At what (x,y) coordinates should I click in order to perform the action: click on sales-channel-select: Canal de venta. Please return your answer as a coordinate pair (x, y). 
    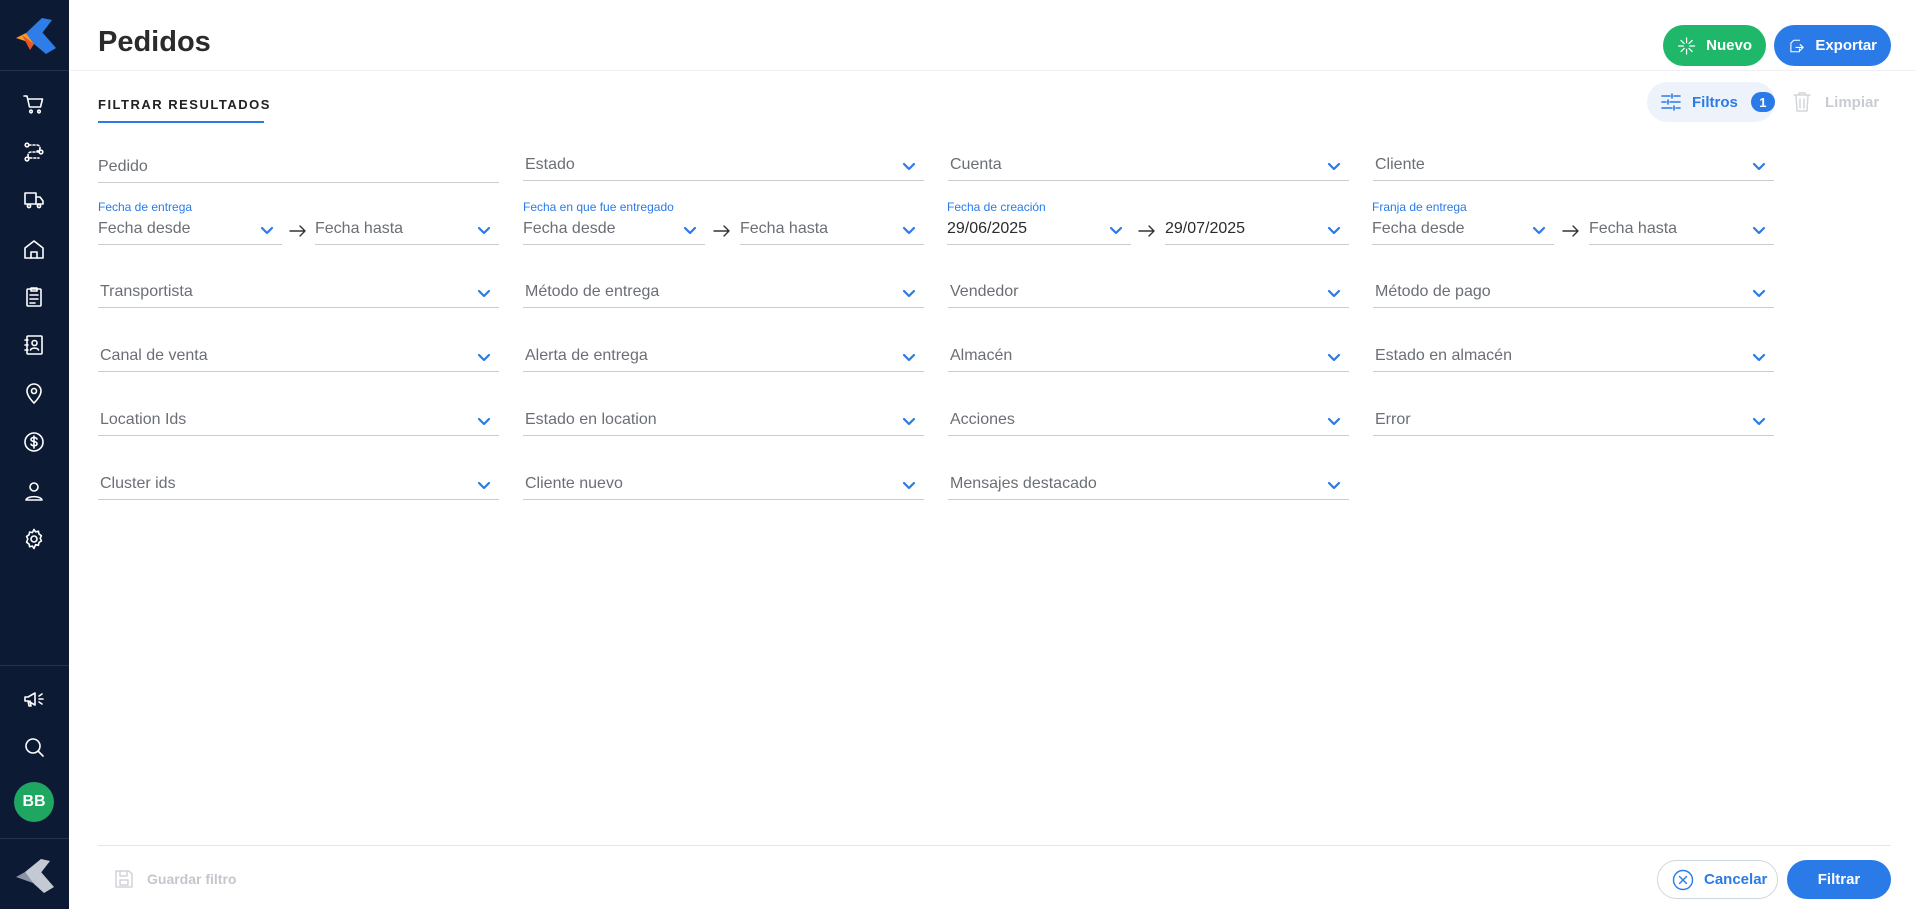
    Looking at the image, I should click on (298, 357).